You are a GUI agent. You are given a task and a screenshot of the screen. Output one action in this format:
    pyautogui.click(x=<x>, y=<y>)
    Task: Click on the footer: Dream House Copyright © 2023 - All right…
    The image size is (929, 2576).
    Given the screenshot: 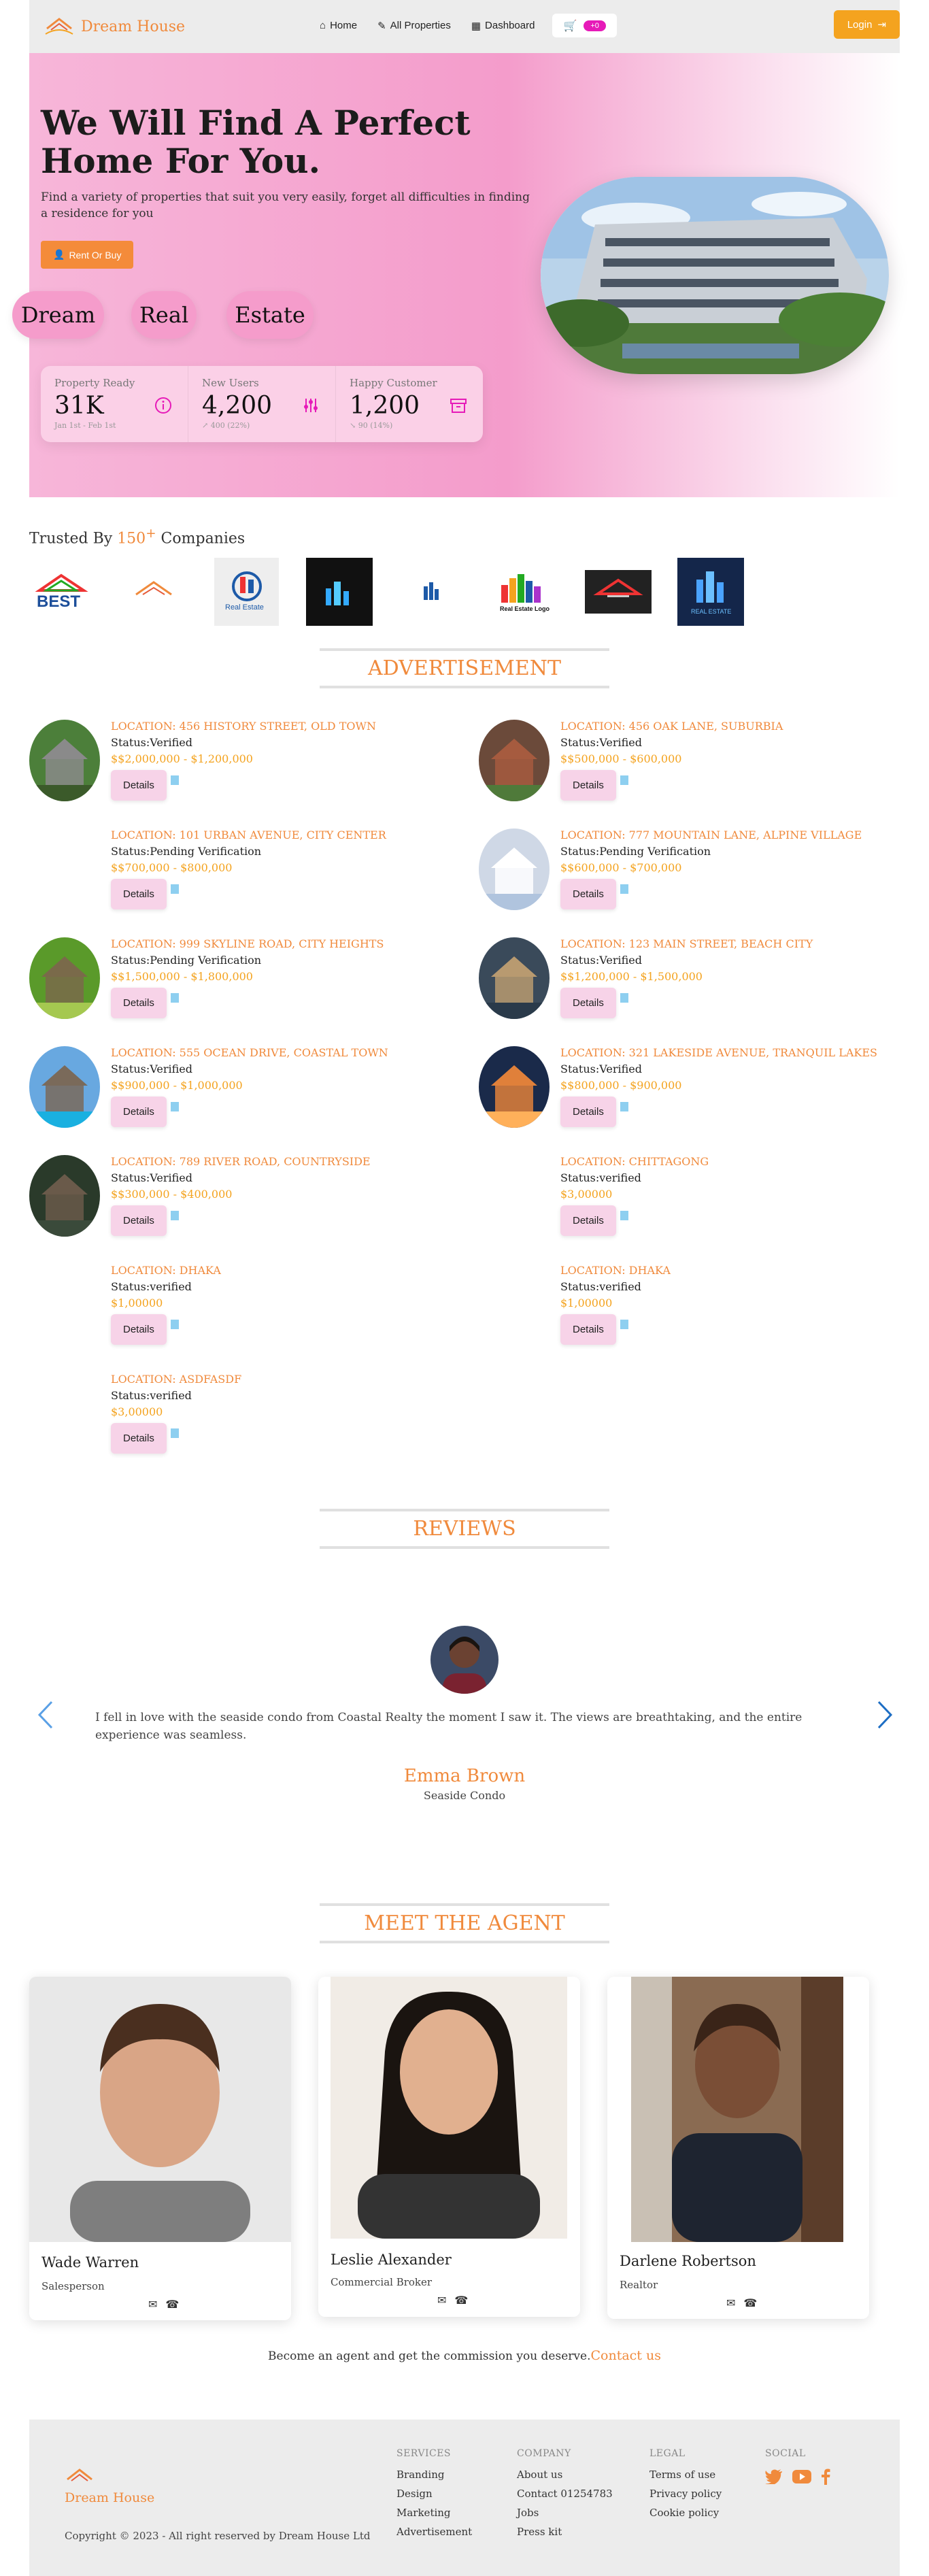 What is the action you would take?
    pyautogui.click(x=464, y=2498)
    